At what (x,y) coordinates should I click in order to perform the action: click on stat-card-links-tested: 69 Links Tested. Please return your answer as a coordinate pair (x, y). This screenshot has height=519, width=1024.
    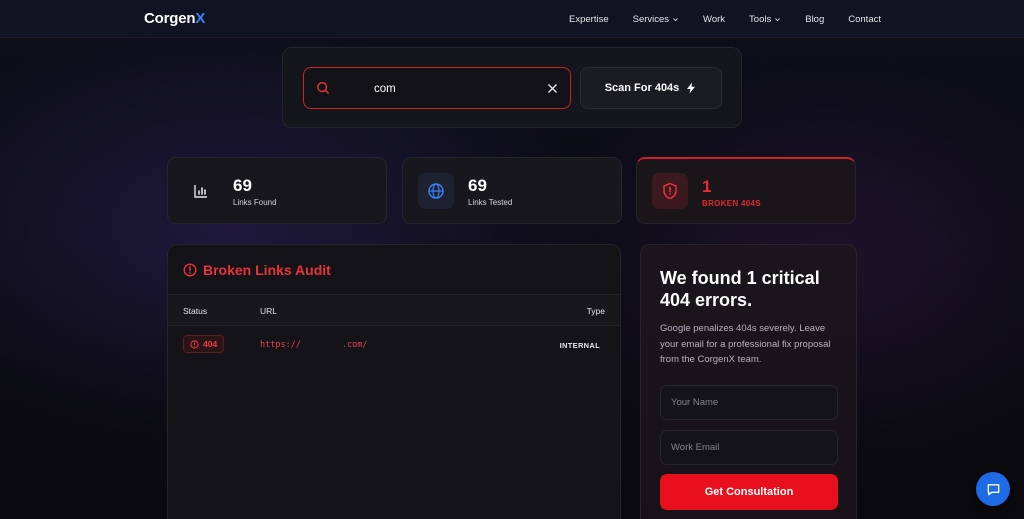
    Looking at the image, I should click on (512, 190).